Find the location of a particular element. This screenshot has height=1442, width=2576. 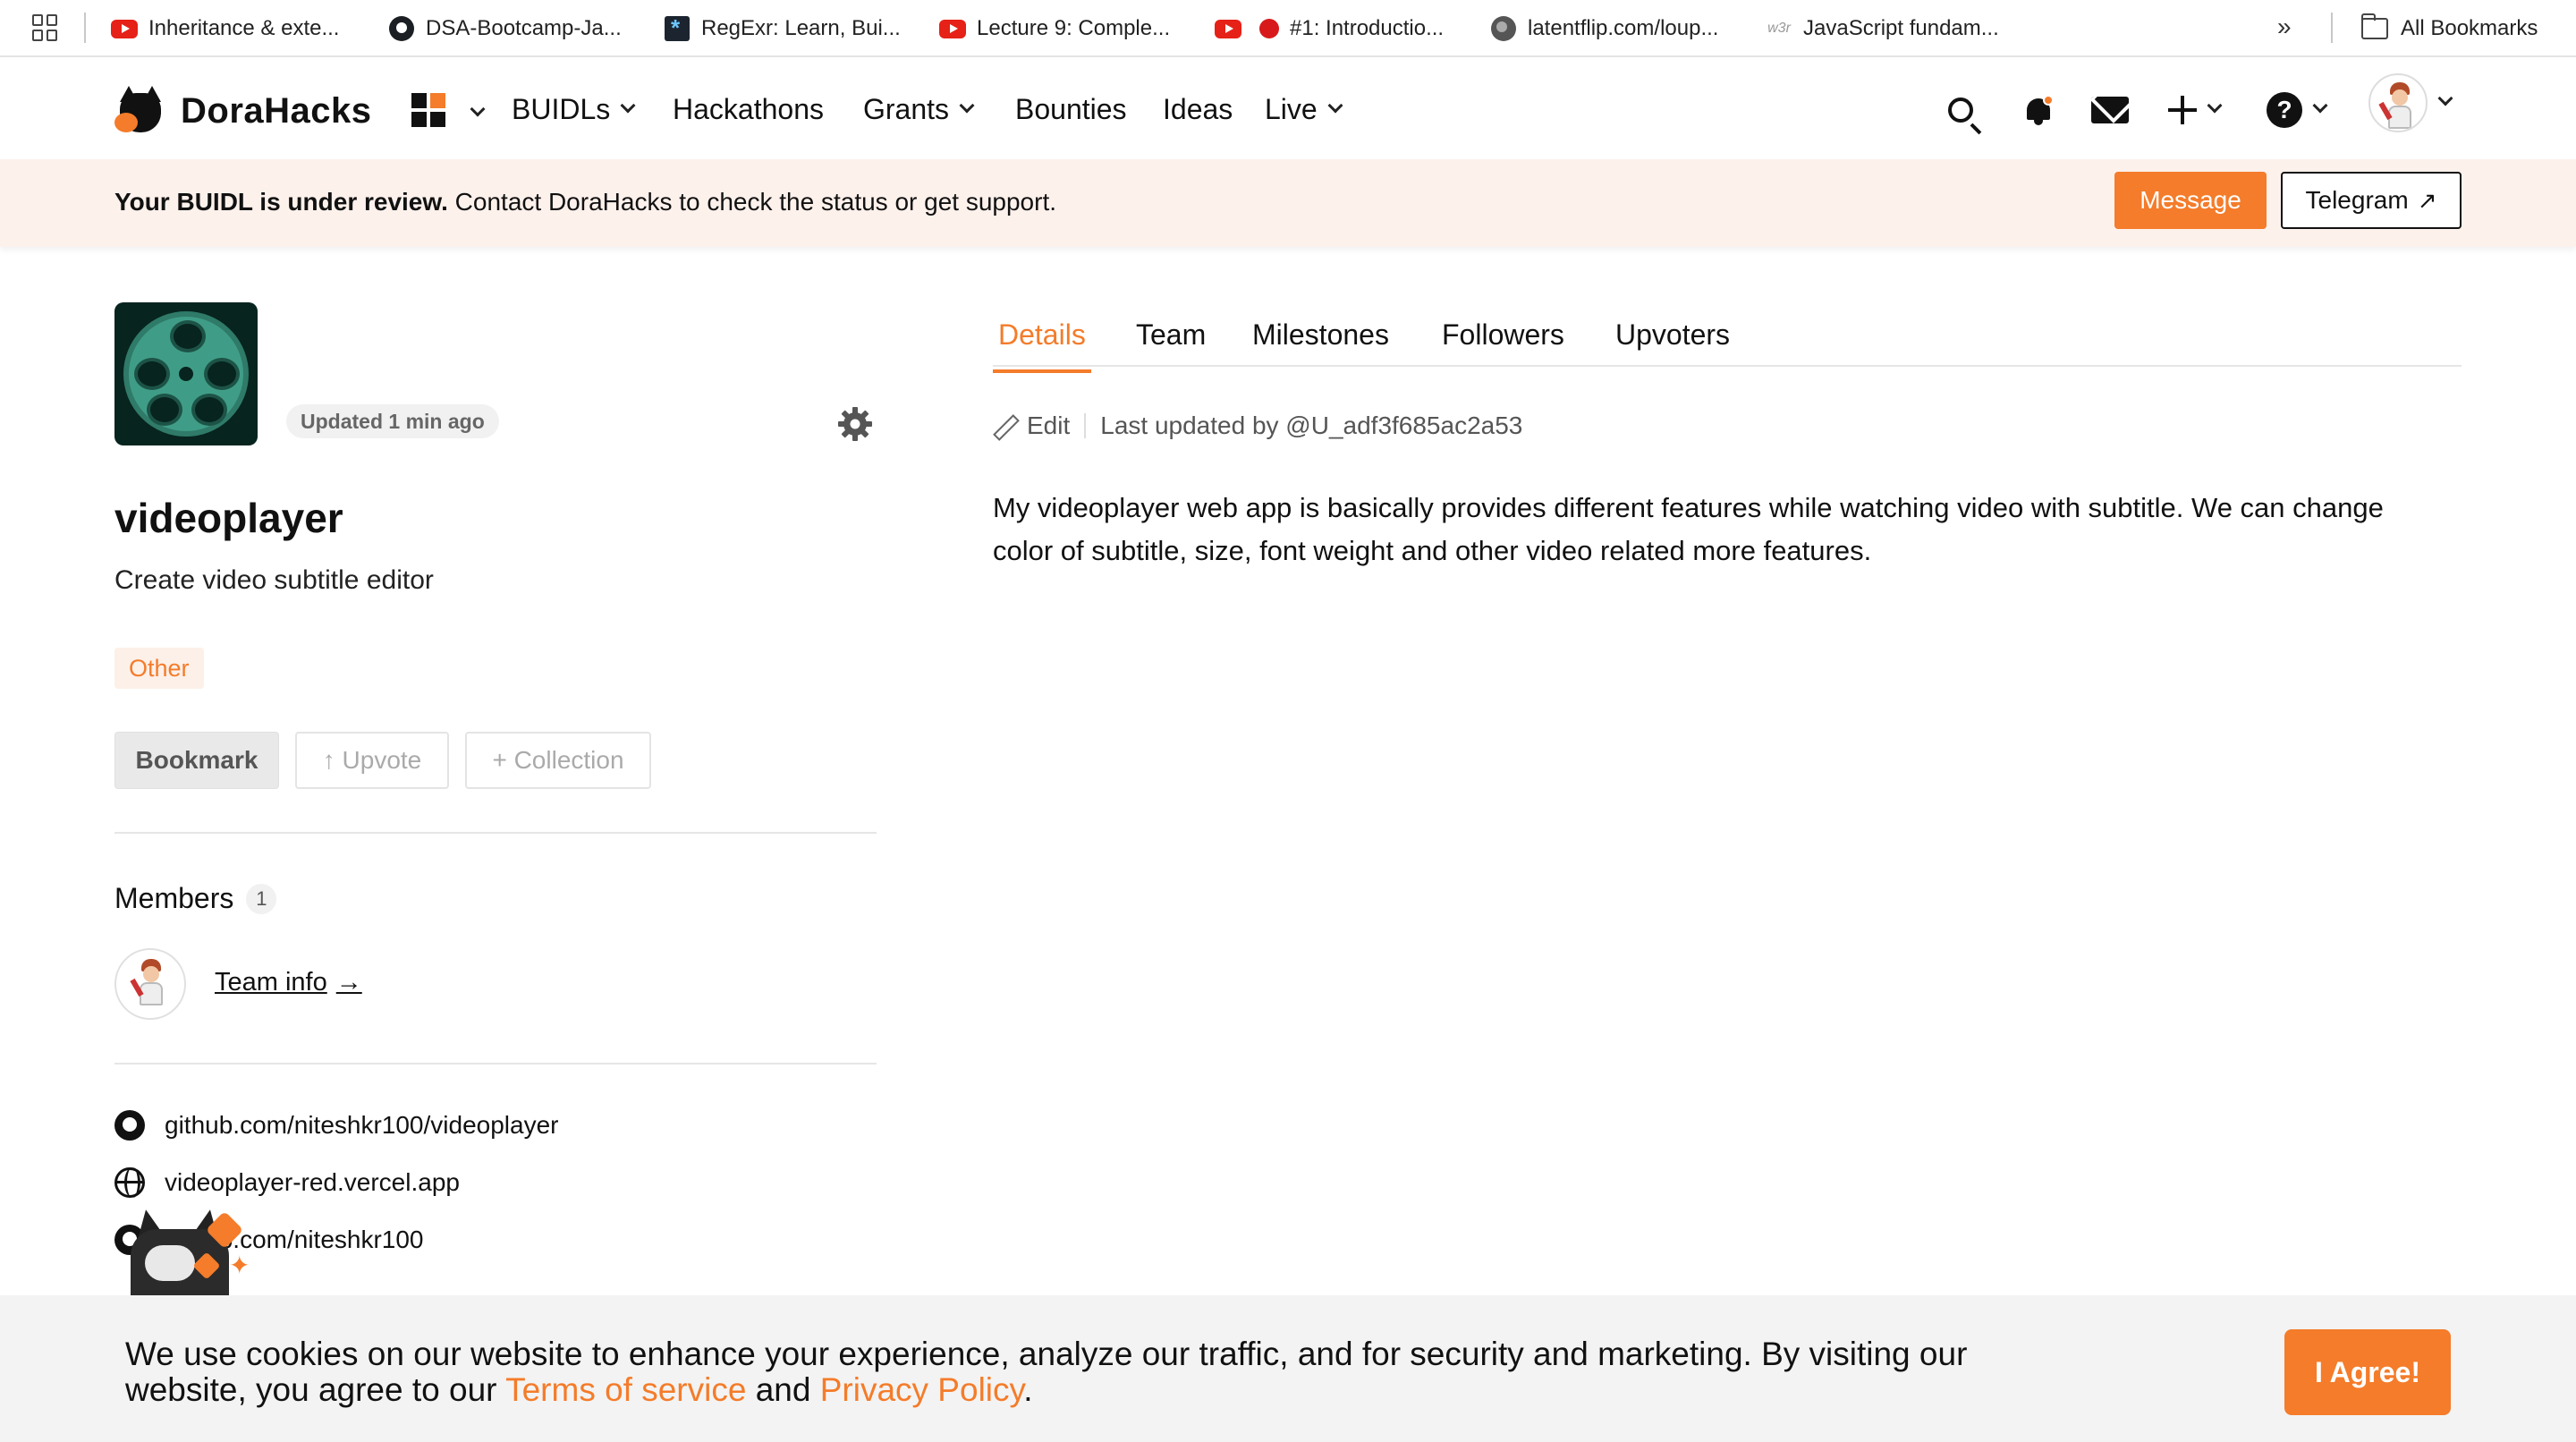

bookmarks-divider is located at coordinates (2332, 28).